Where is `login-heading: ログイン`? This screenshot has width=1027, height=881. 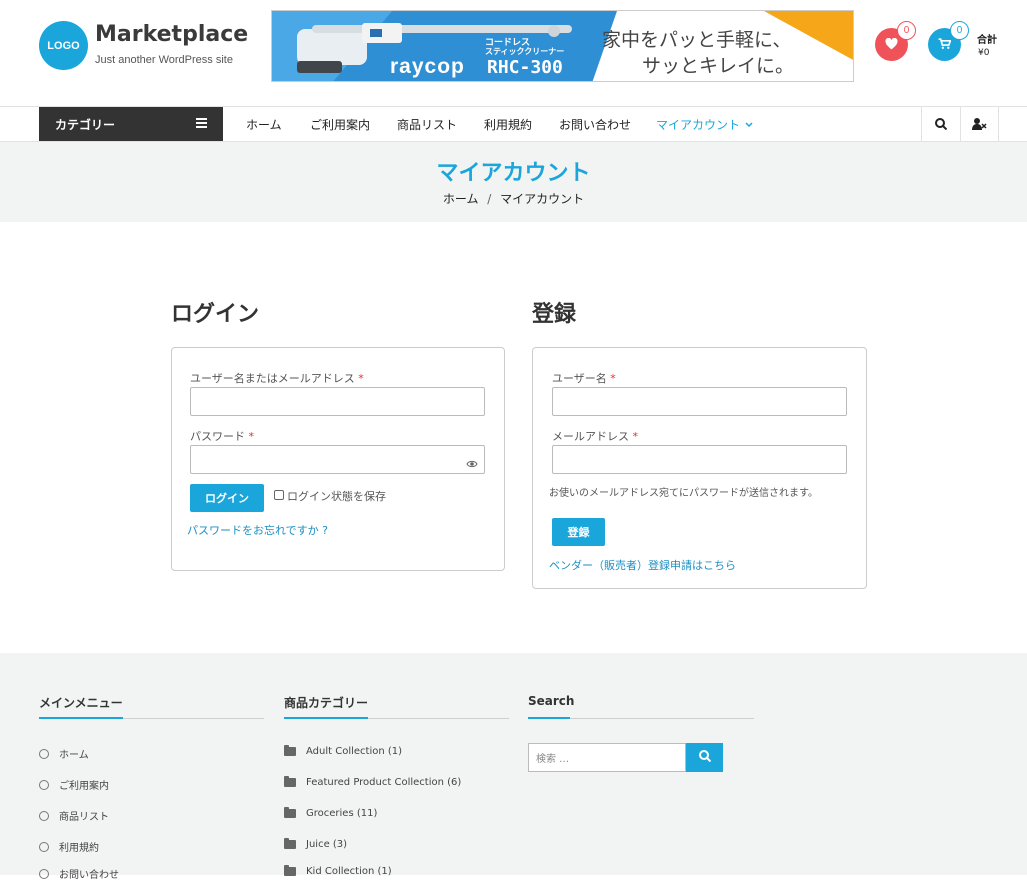
login-heading: ログイン is located at coordinates (215, 314).